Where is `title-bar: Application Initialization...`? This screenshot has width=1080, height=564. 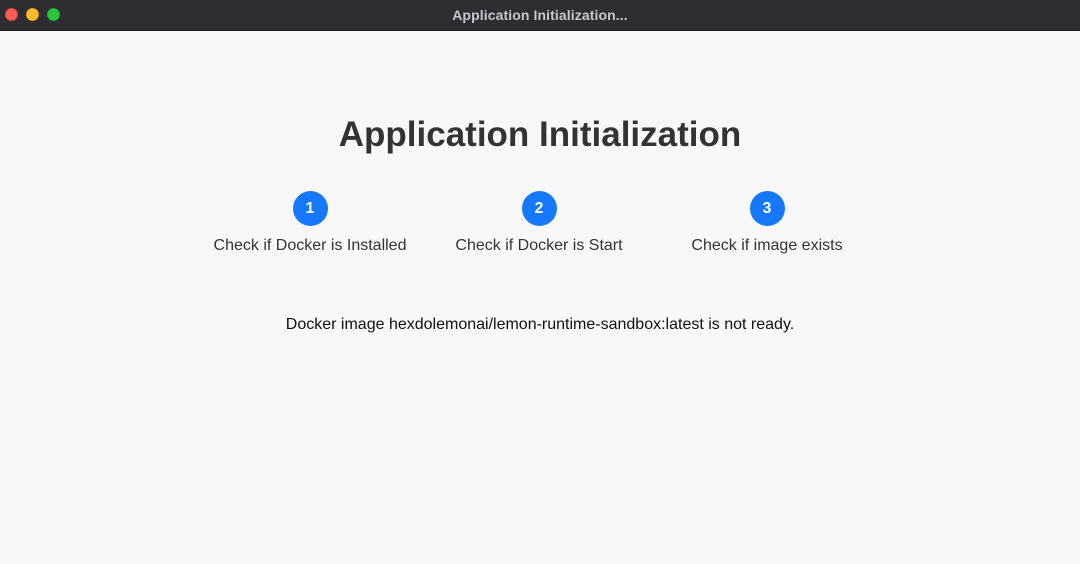
title-bar: Application Initialization... is located at coordinates (540, 15).